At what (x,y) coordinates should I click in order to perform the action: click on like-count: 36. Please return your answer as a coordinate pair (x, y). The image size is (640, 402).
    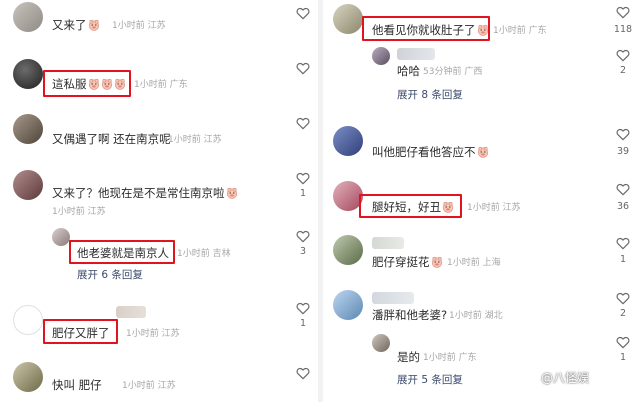
    Looking at the image, I should click on (623, 206).